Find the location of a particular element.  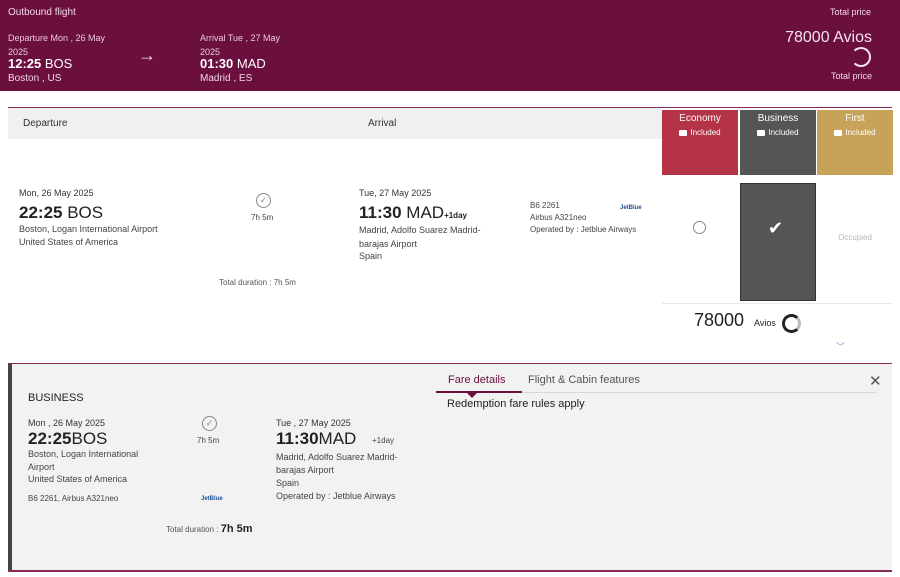

details-departure-country: United States of America is located at coordinates (78, 479).